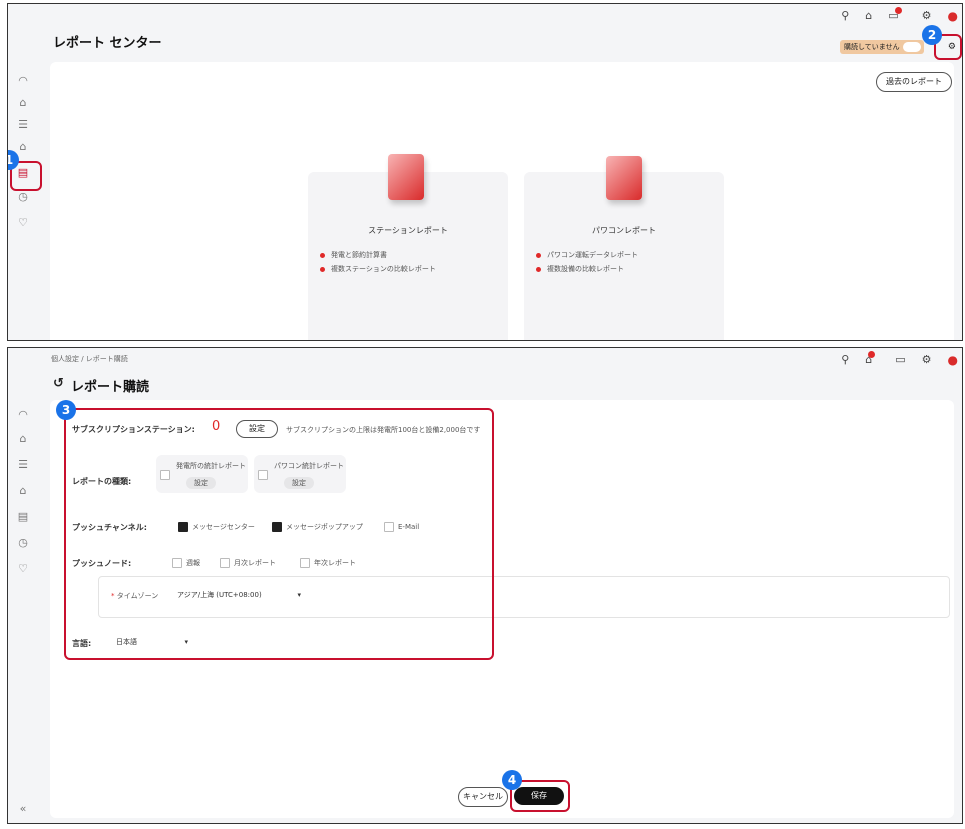 This screenshot has height=829, width=965. I want to click on report-icon: ▤, so click(23, 517).